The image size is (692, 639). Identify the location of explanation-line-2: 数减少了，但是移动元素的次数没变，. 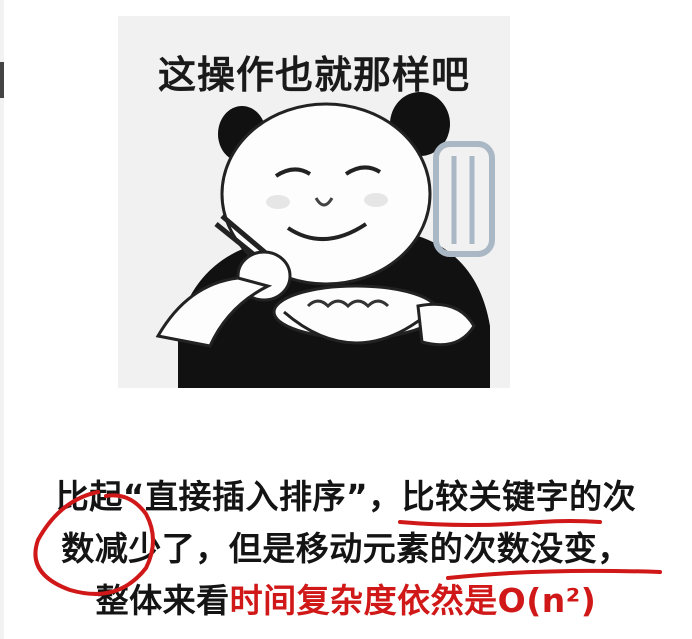
(346, 548).